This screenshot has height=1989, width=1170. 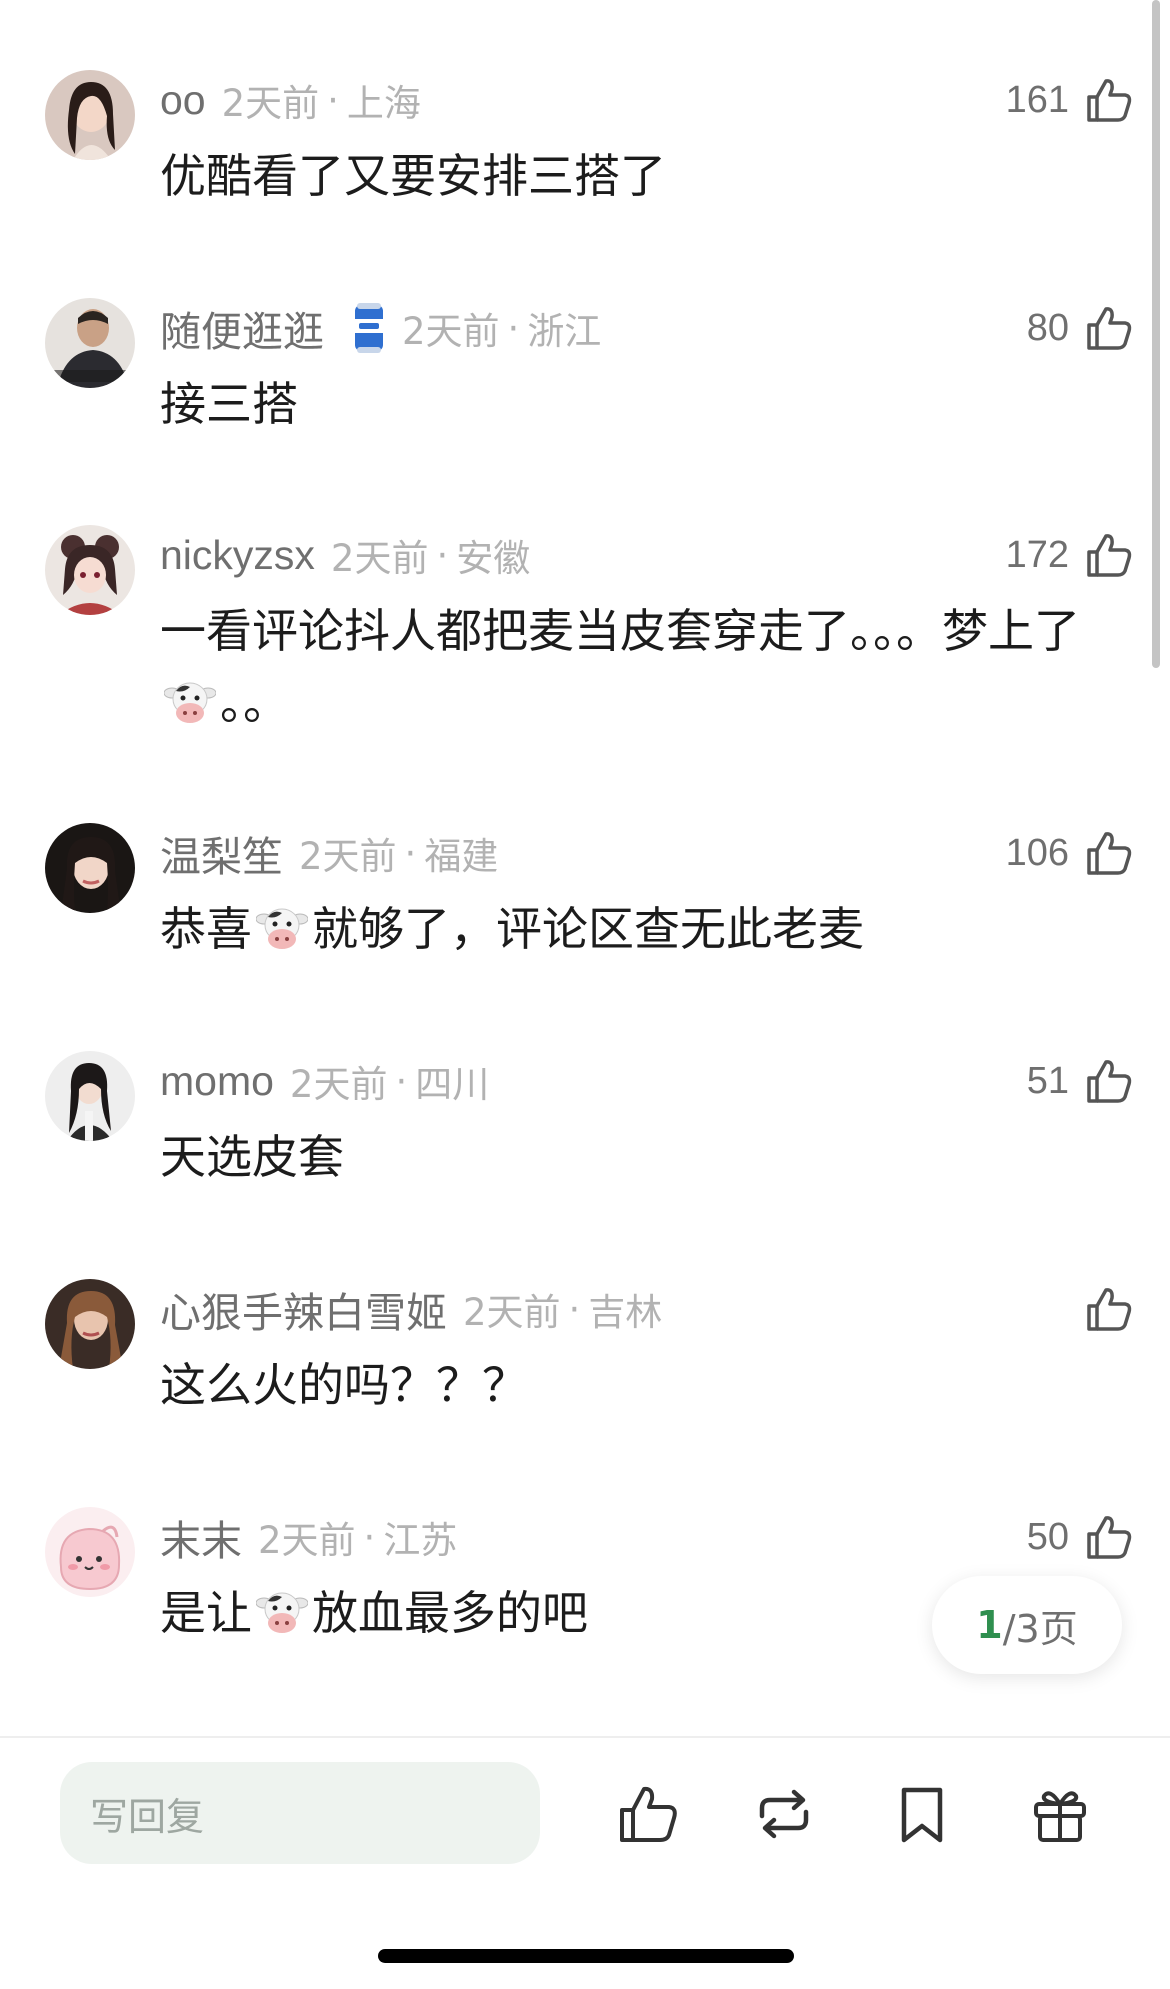 I want to click on comment-text: 优酷看了又要安排三搭了, so click(x=413, y=176).